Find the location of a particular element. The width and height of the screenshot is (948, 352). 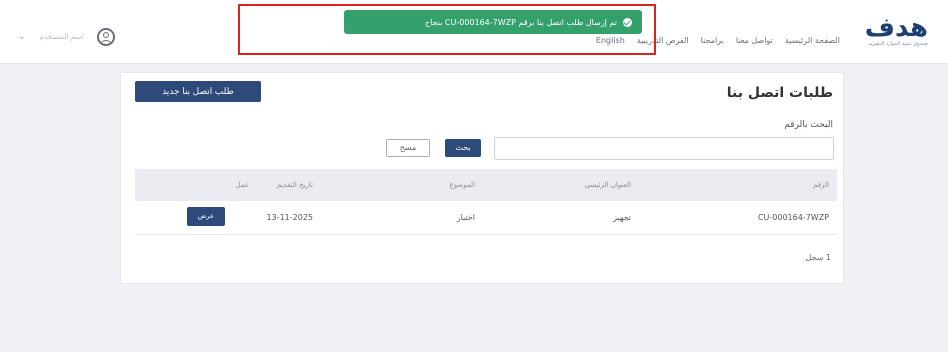

logo: هدف صندوق تنمية الموارد البشرية is located at coordinates (896, 30).